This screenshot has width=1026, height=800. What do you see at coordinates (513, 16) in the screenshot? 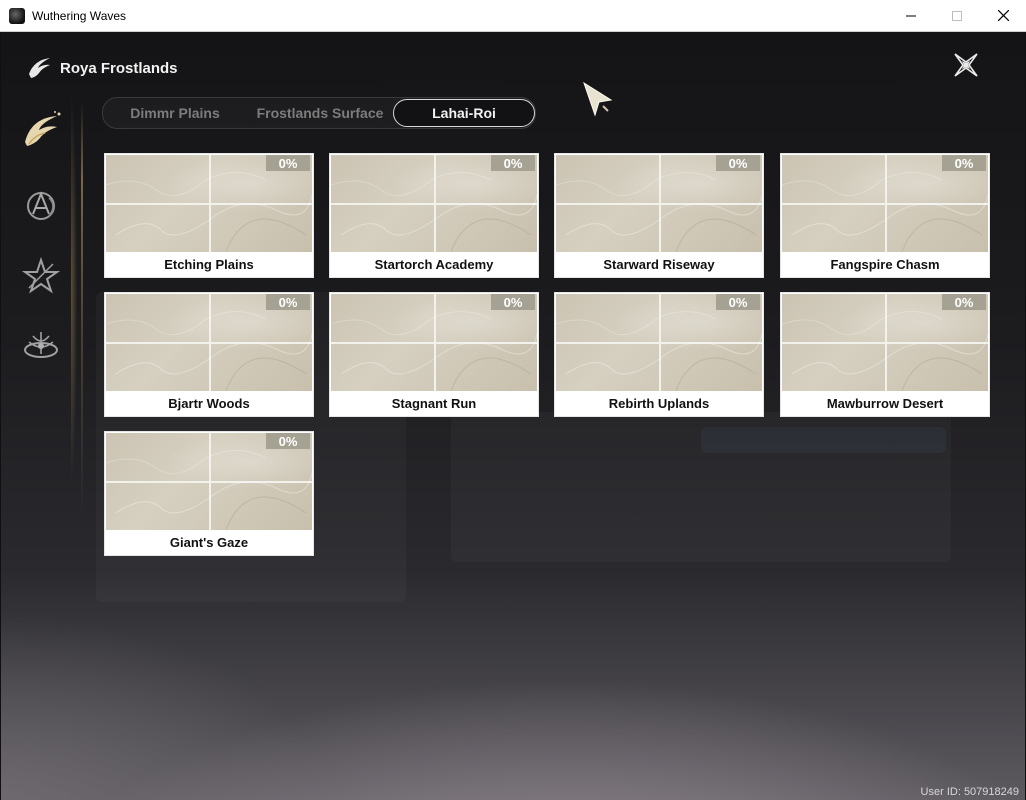
I see `window-titlebar: Wuthering Waves` at bounding box center [513, 16].